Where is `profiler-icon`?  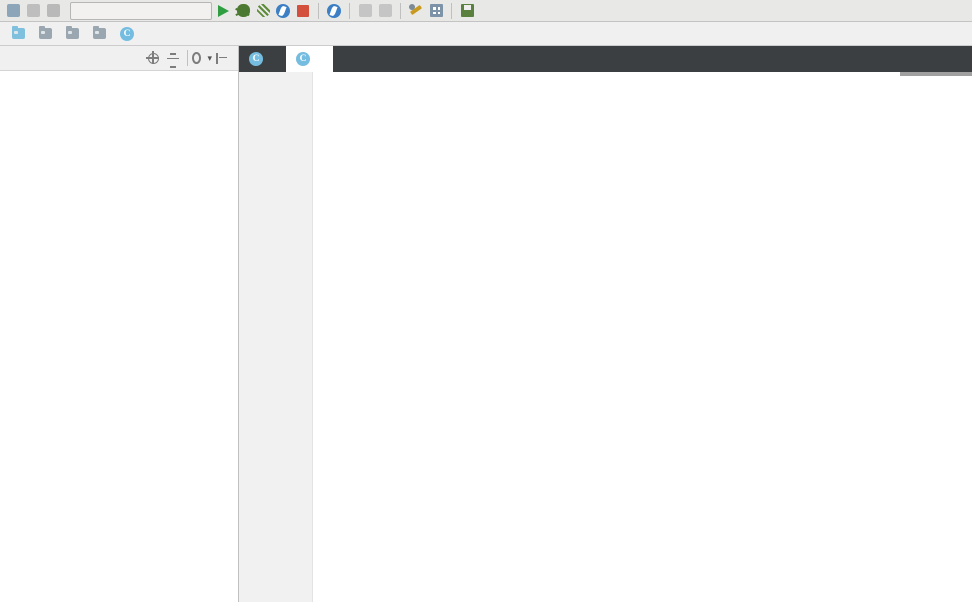
profiler-icon is located at coordinates (283, 11).